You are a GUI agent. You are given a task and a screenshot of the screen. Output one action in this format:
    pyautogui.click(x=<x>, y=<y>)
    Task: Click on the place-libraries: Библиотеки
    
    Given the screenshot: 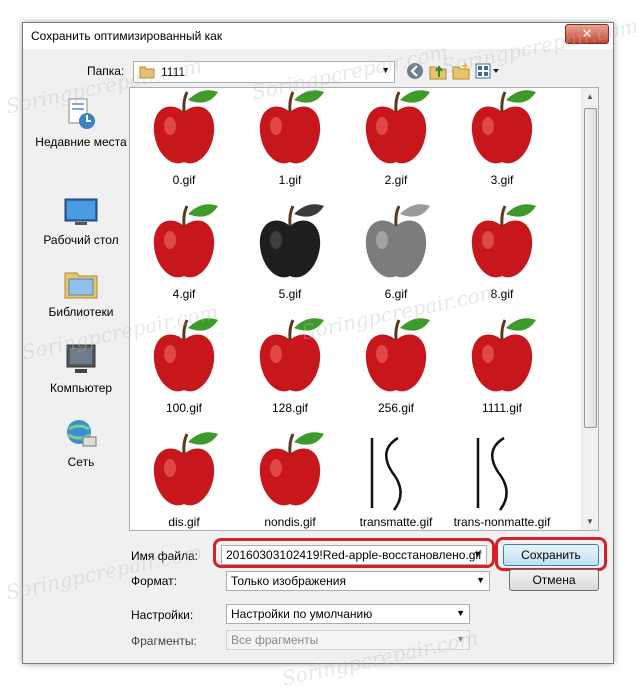 What is the action you would take?
    pyautogui.click(x=81, y=293)
    